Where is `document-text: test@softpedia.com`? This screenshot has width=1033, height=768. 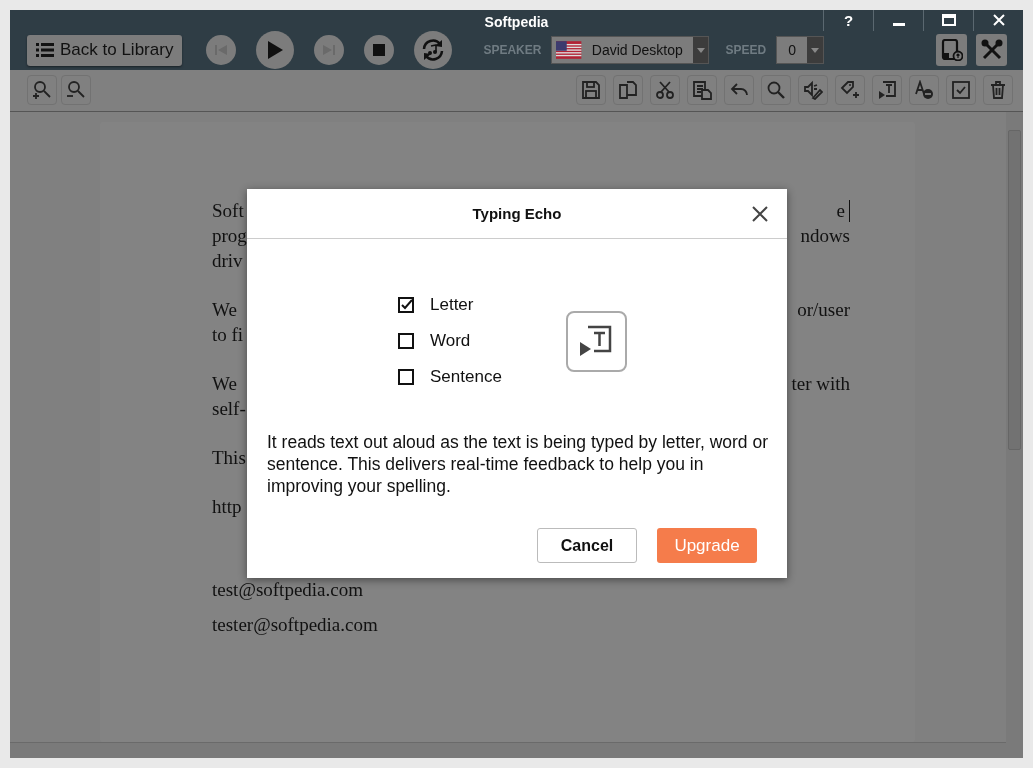
document-text: test@softpedia.com is located at coordinates (287, 589).